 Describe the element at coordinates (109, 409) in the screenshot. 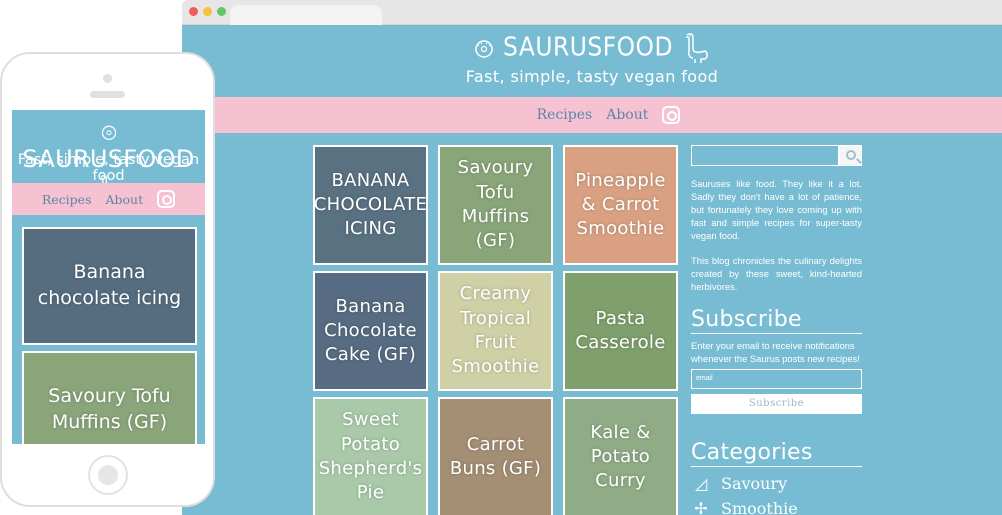

I see `mobile-recipe-card-label: Savoury Tofu Muffins (GF)` at that location.